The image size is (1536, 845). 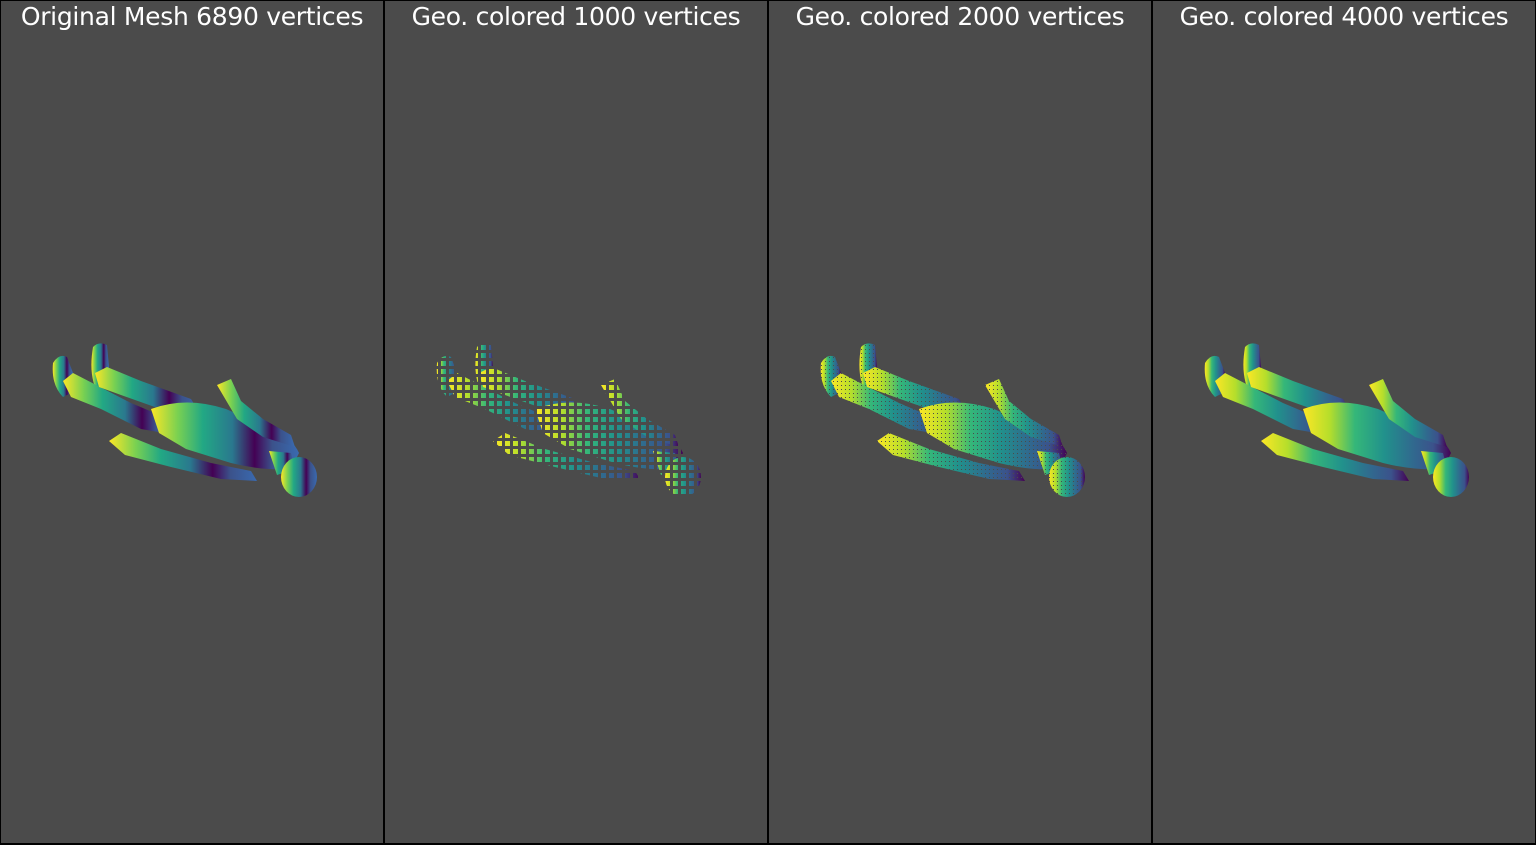 What do you see at coordinates (576, 16) in the screenshot?
I see `panel-title: Geo. colored 1000 vertices` at bounding box center [576, 16].